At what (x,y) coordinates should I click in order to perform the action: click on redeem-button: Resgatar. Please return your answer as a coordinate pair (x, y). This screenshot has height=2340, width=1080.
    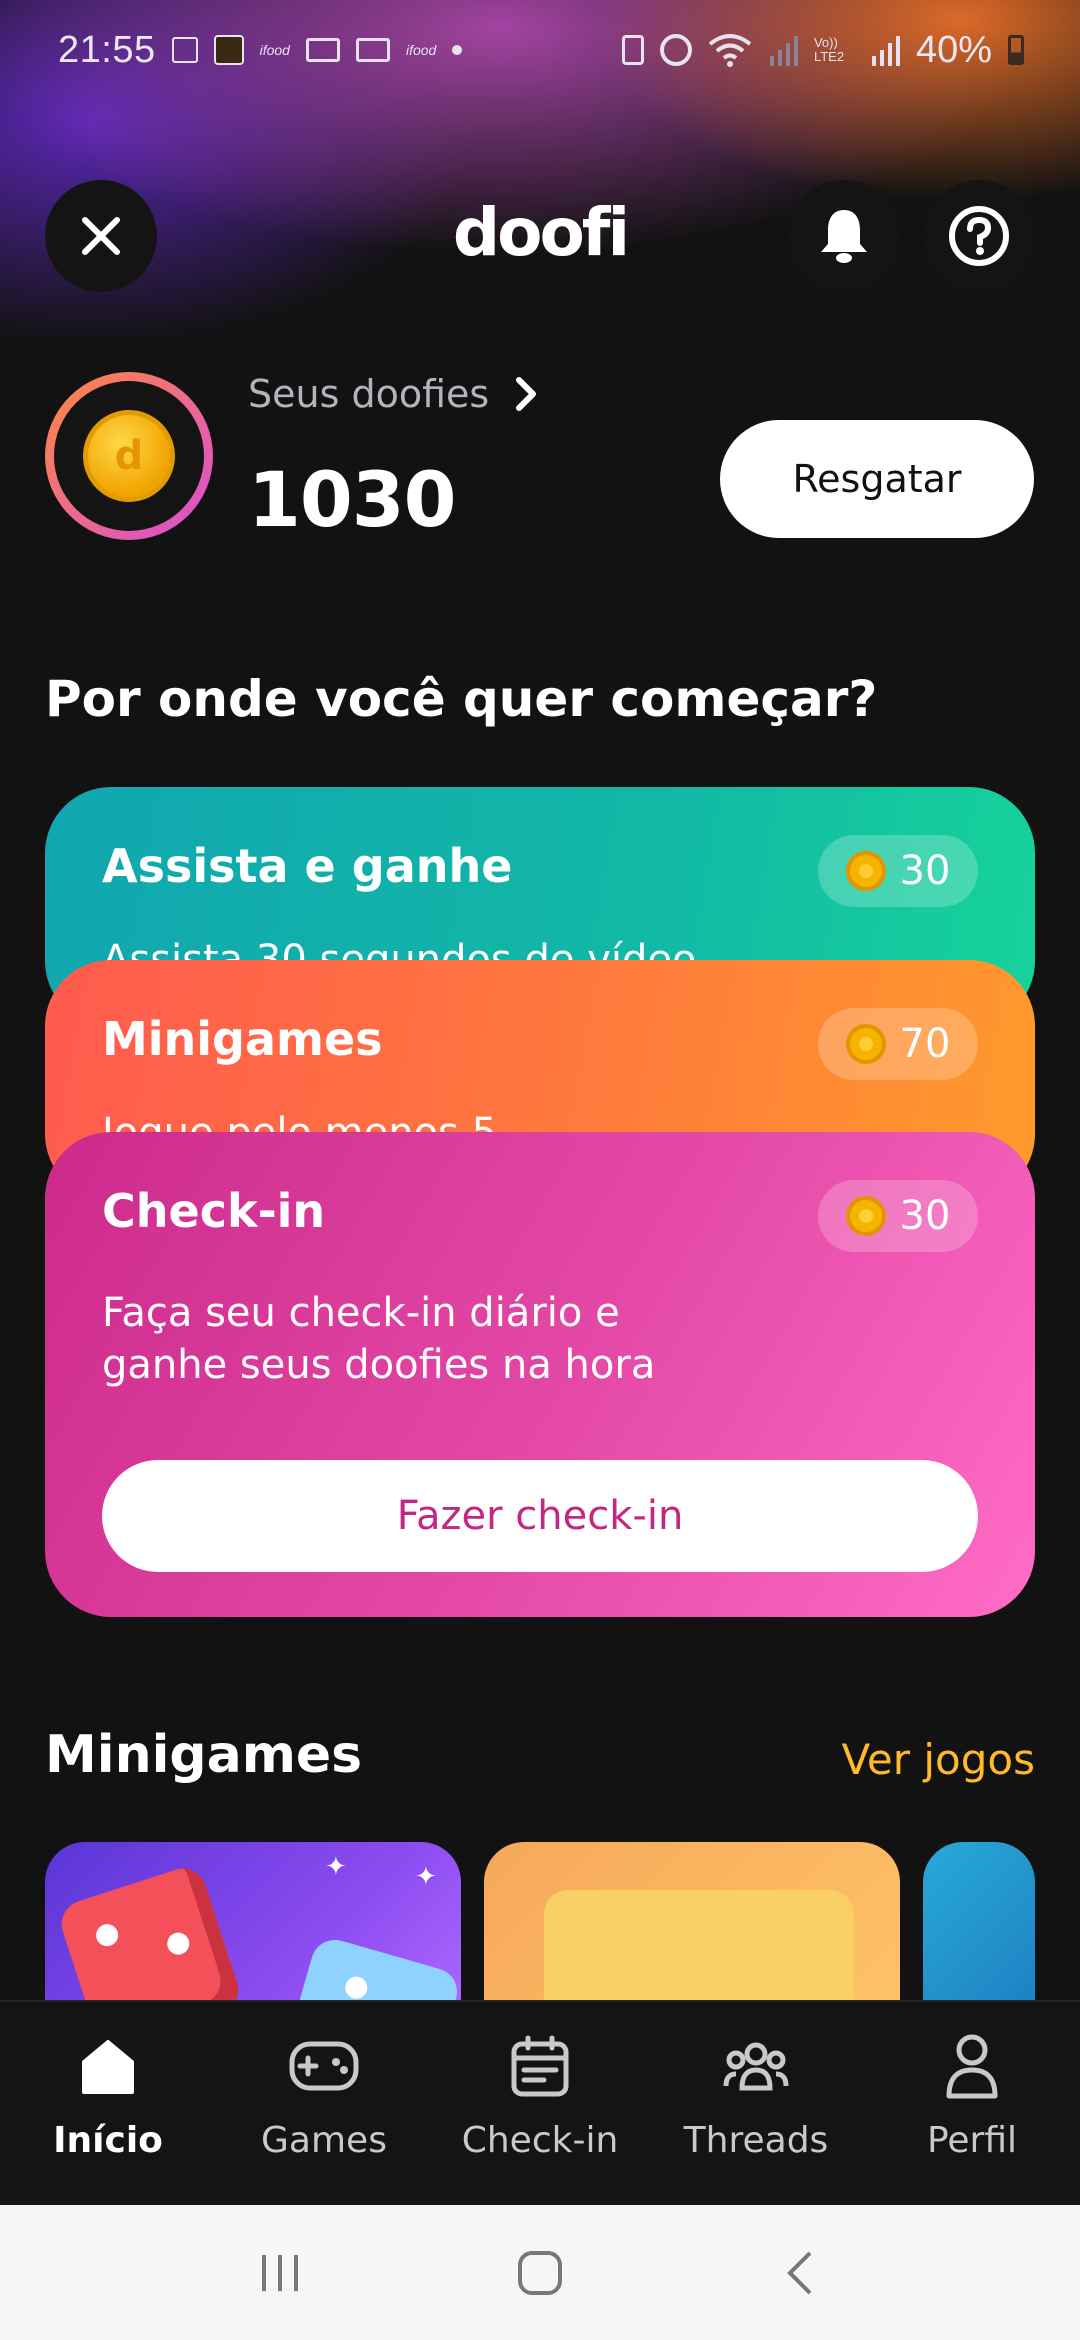
    Looking at the image, I should click on (877, 479).